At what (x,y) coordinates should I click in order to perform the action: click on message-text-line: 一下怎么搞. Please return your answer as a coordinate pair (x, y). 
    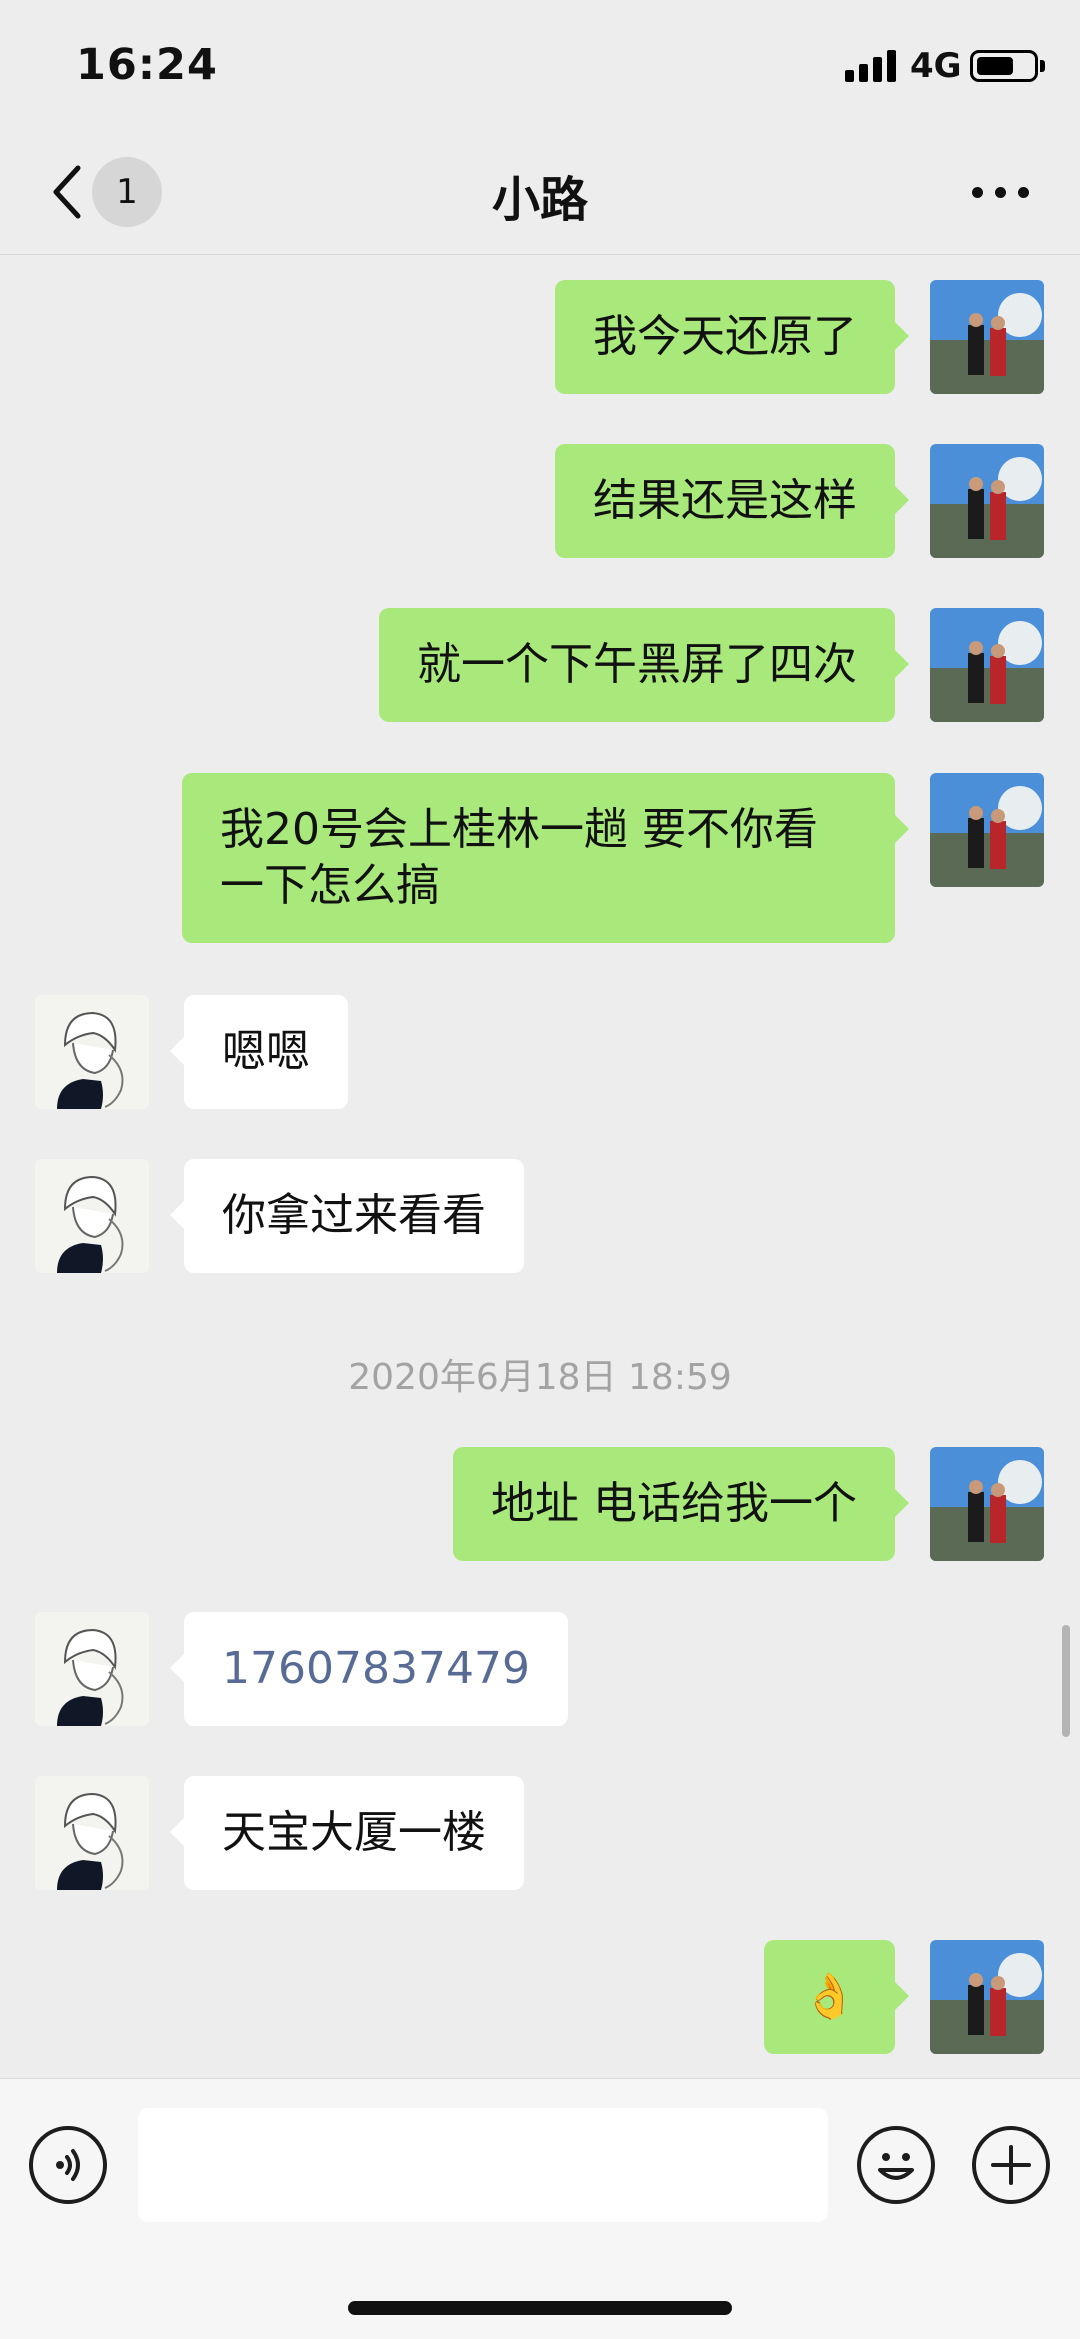
    Looking at the image, I should click on (330, 885).